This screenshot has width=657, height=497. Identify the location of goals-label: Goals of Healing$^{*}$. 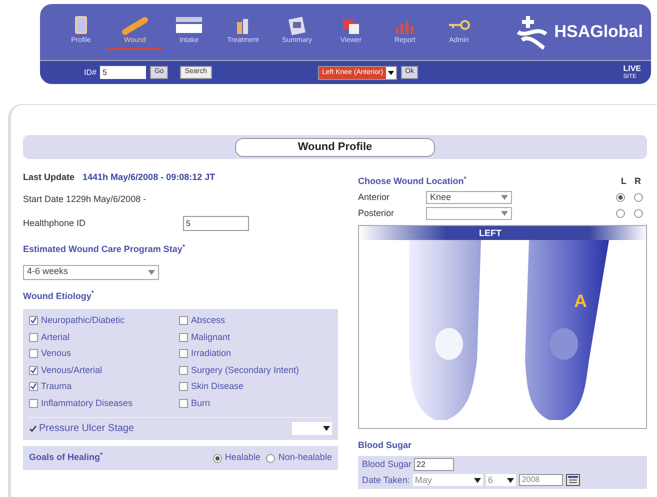
(66, 457).